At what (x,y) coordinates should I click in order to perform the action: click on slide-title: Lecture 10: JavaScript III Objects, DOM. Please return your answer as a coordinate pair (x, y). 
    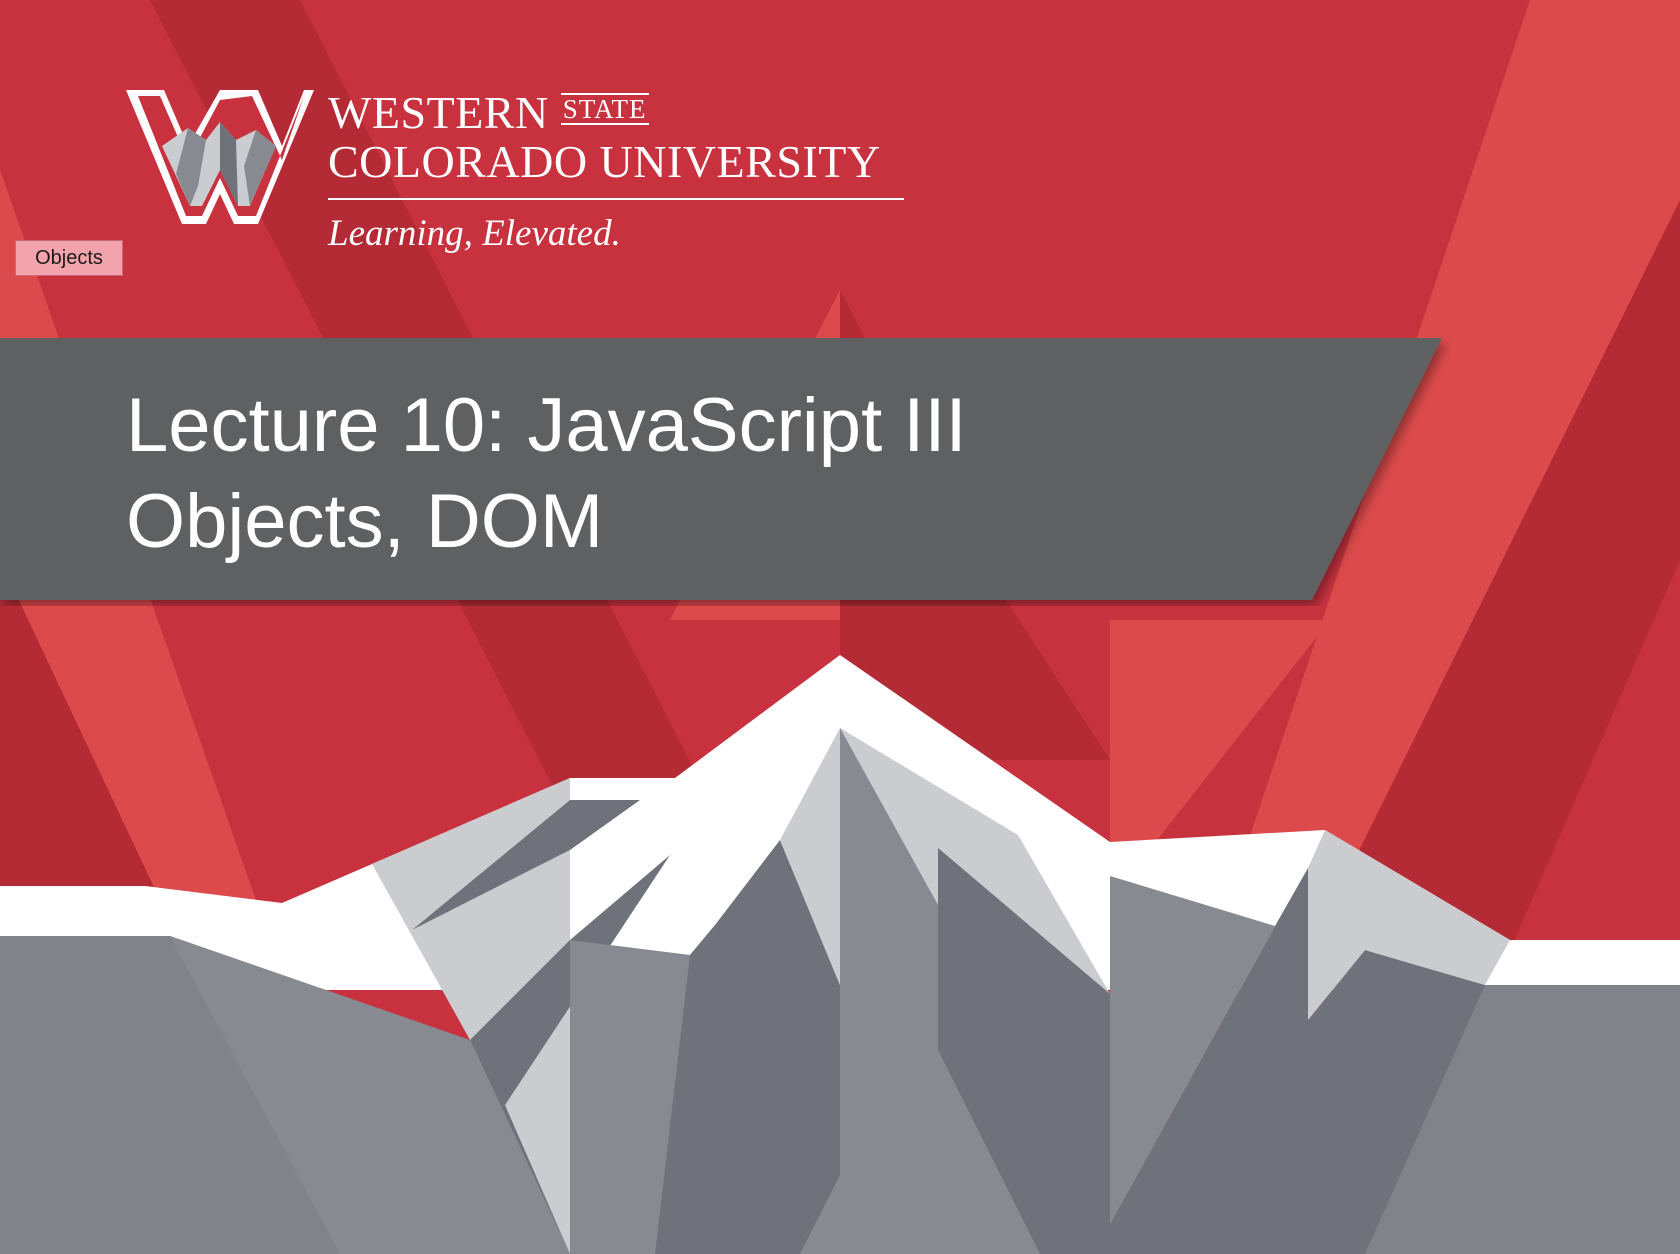
    Looking at the image, I should click on (546, 474).